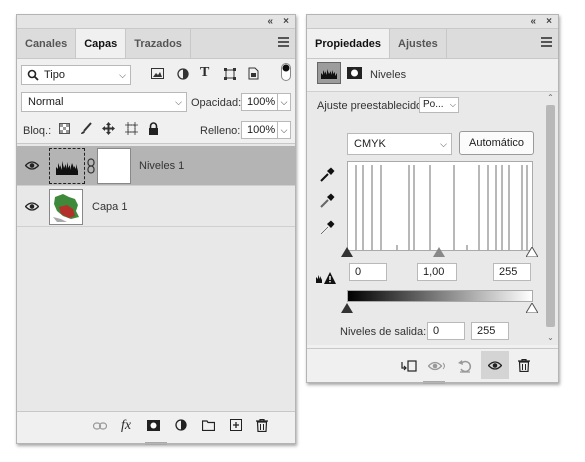 The image size is (585, 462). I want to click on opacity-value: 100%, so click(261, 102).